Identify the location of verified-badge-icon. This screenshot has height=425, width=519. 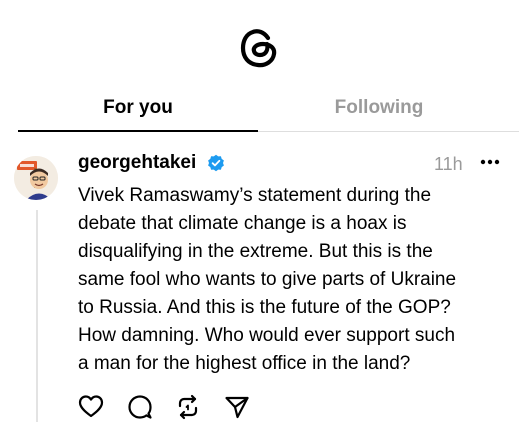
(216, 163).